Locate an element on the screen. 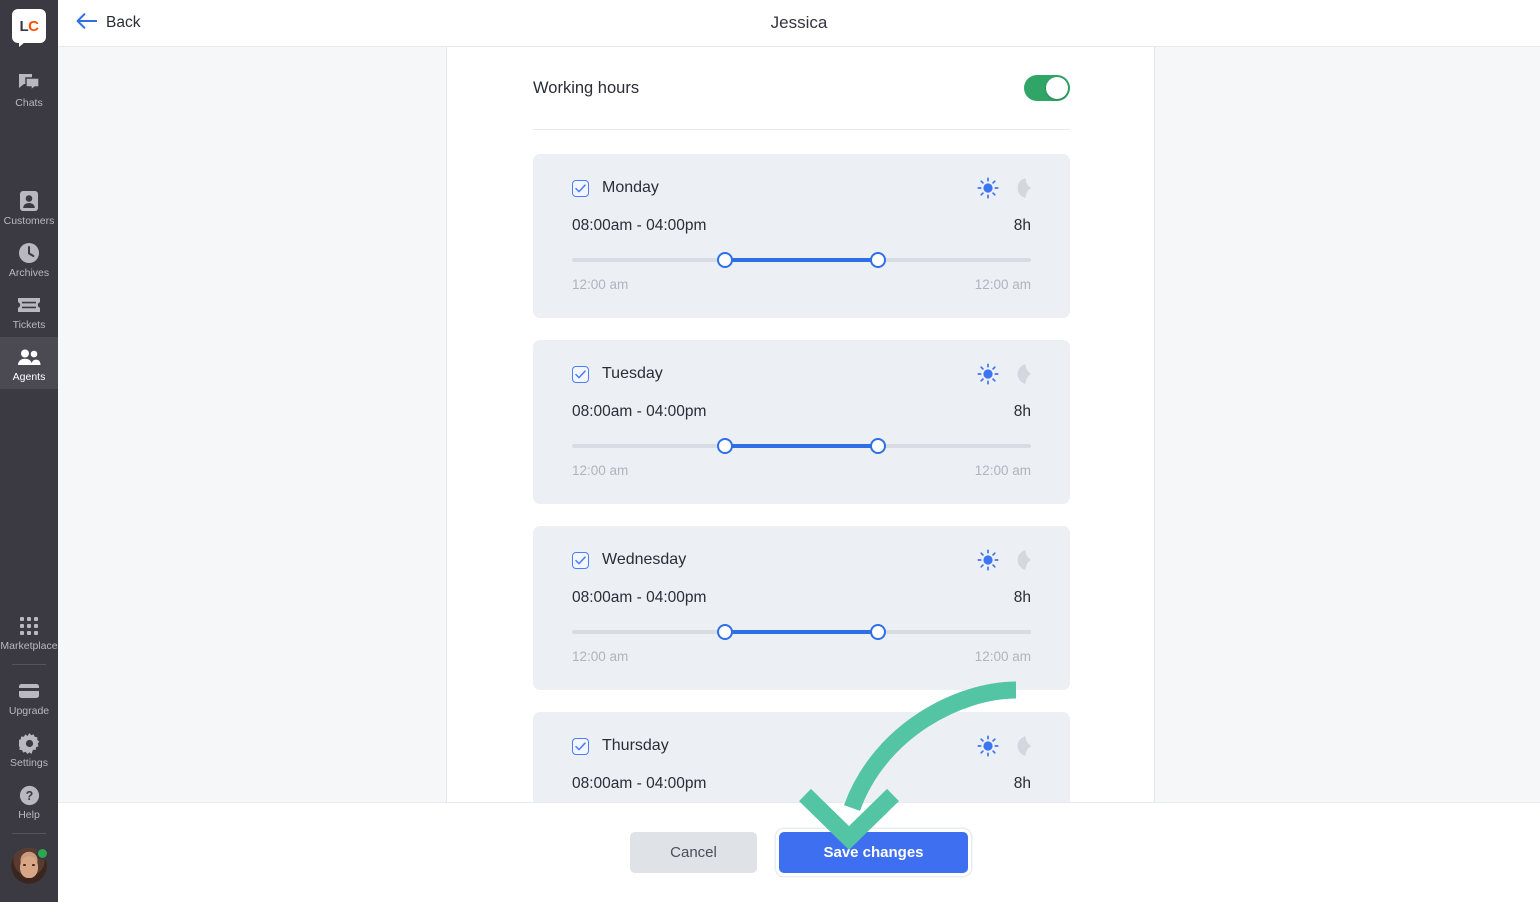  chats-icon is located at coordinates (29, 83).